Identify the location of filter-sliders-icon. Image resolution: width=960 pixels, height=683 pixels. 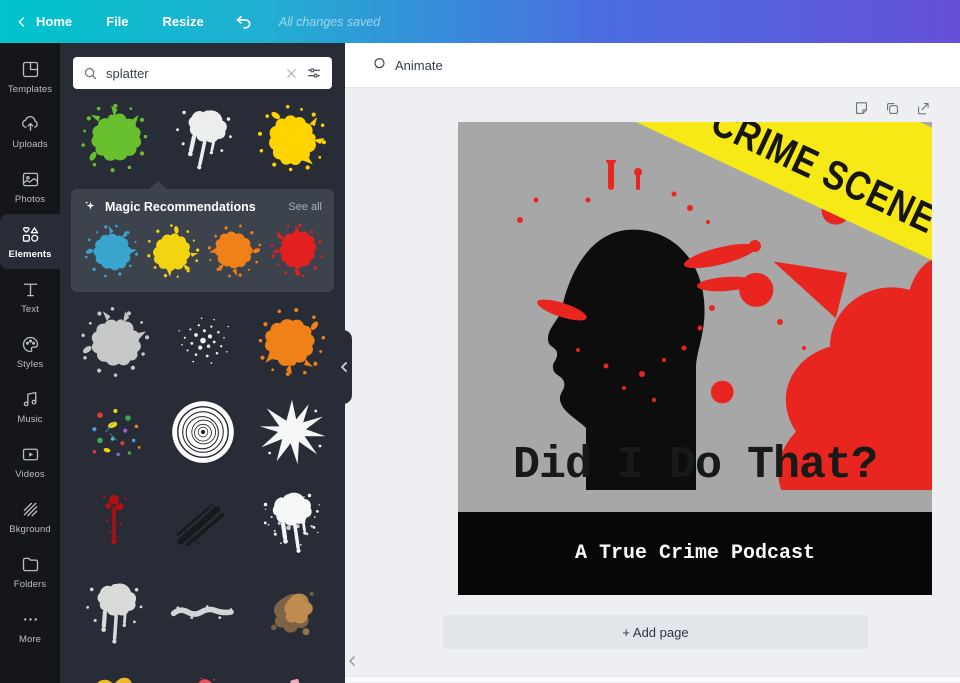
(314, 73).